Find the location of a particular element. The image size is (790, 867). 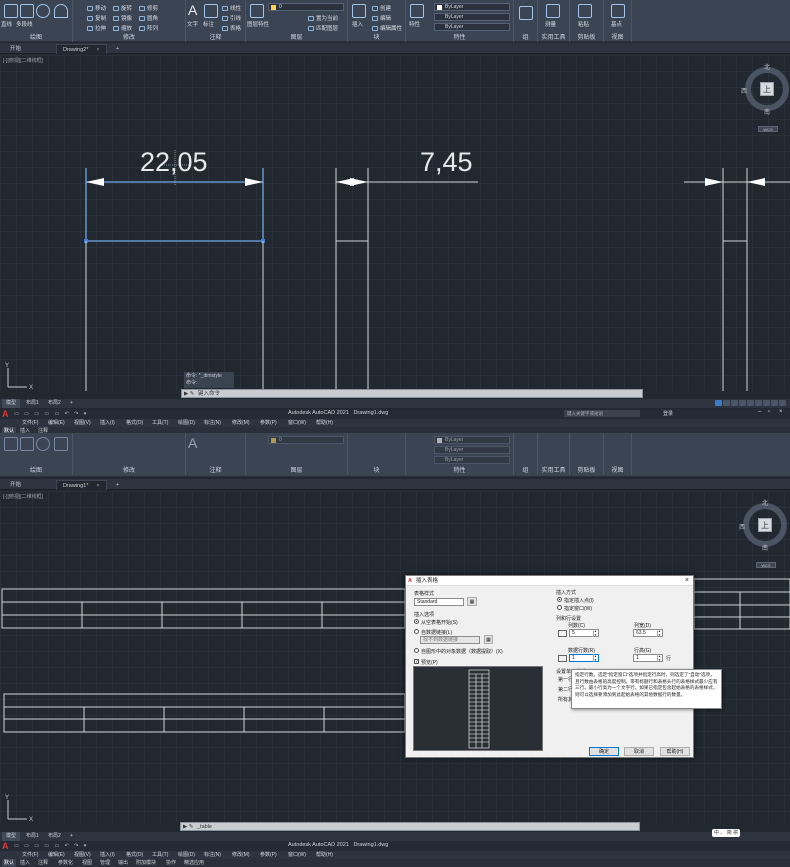

viewcube-top: 上 is located at coordinates (765, 525).